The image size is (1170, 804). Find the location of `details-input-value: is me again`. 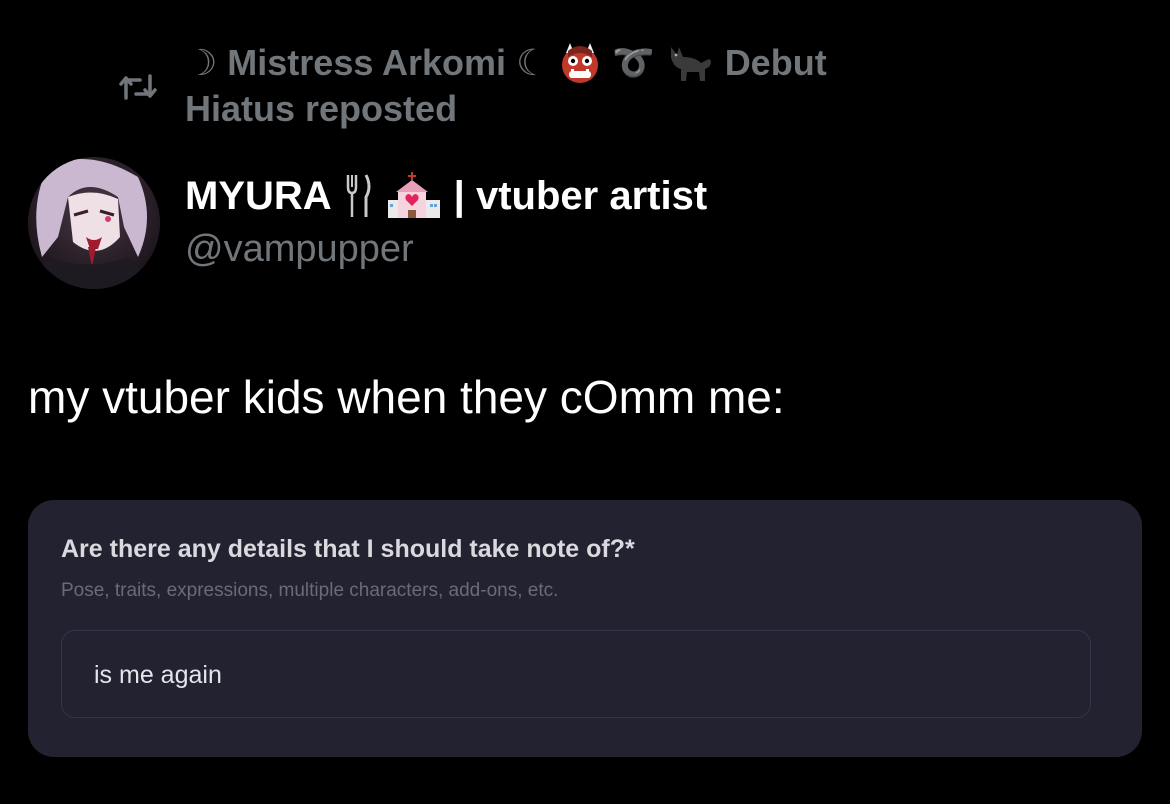

details-input-value: is me again is located at coordinates (158, 675).